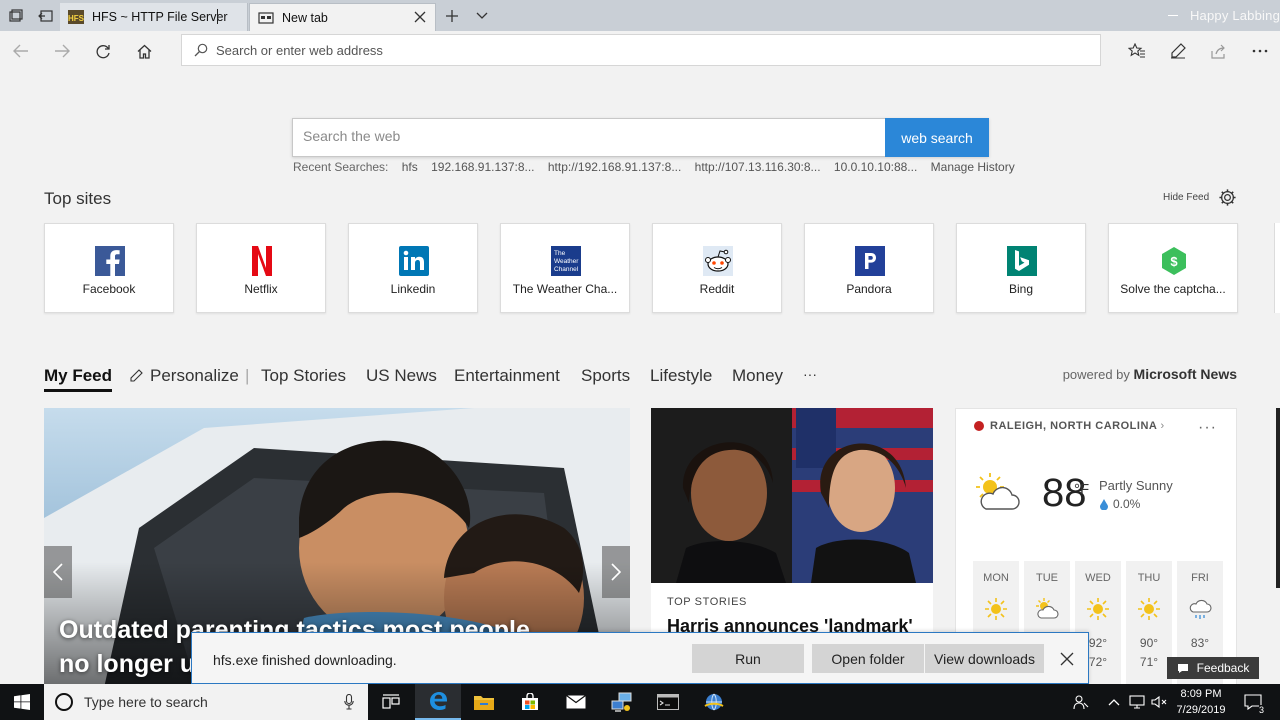 This screenshot has width=1280, height=720. Describe the element at coordinates (109, 268) in the screenshot. I see `top-site-facebook: Facebook` at that location.